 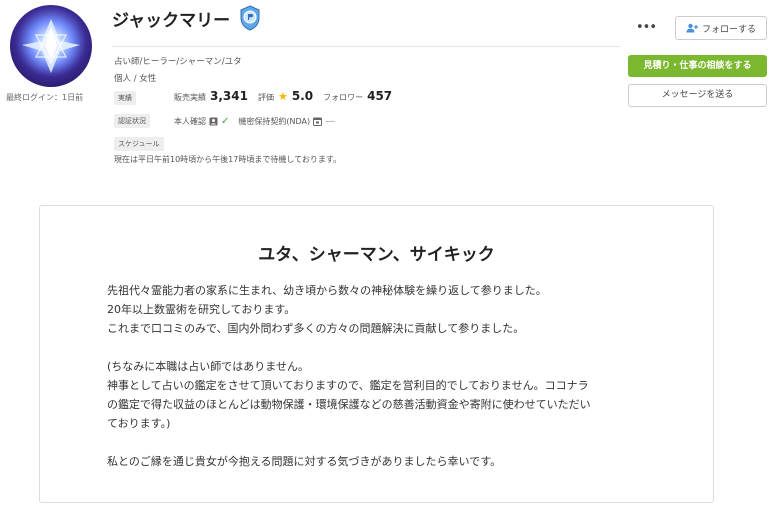 What do you see at coordinates (330, 121) in the screenshot?
I see `nda-status: —` at bounding box center [330, 121].